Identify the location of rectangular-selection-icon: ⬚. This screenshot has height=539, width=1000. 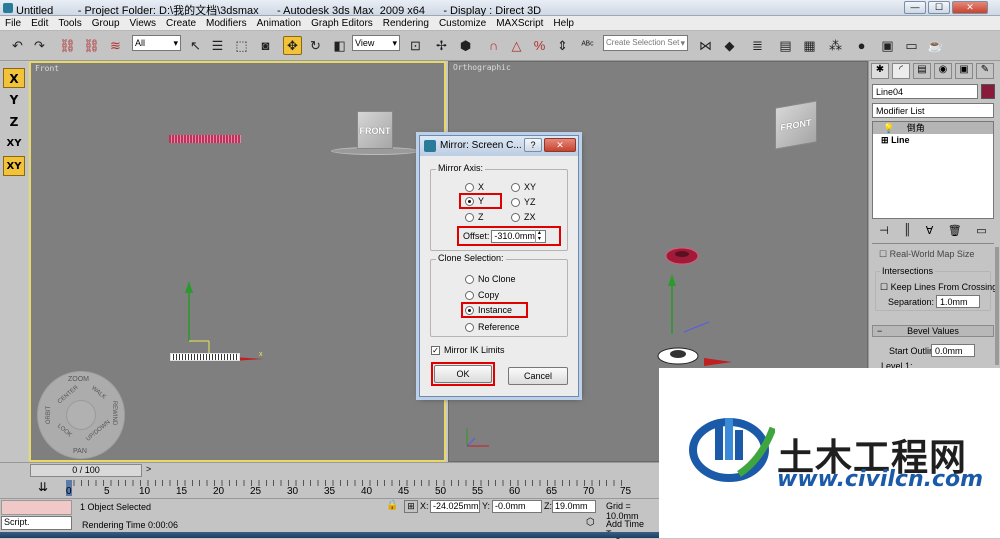
(241, 45).